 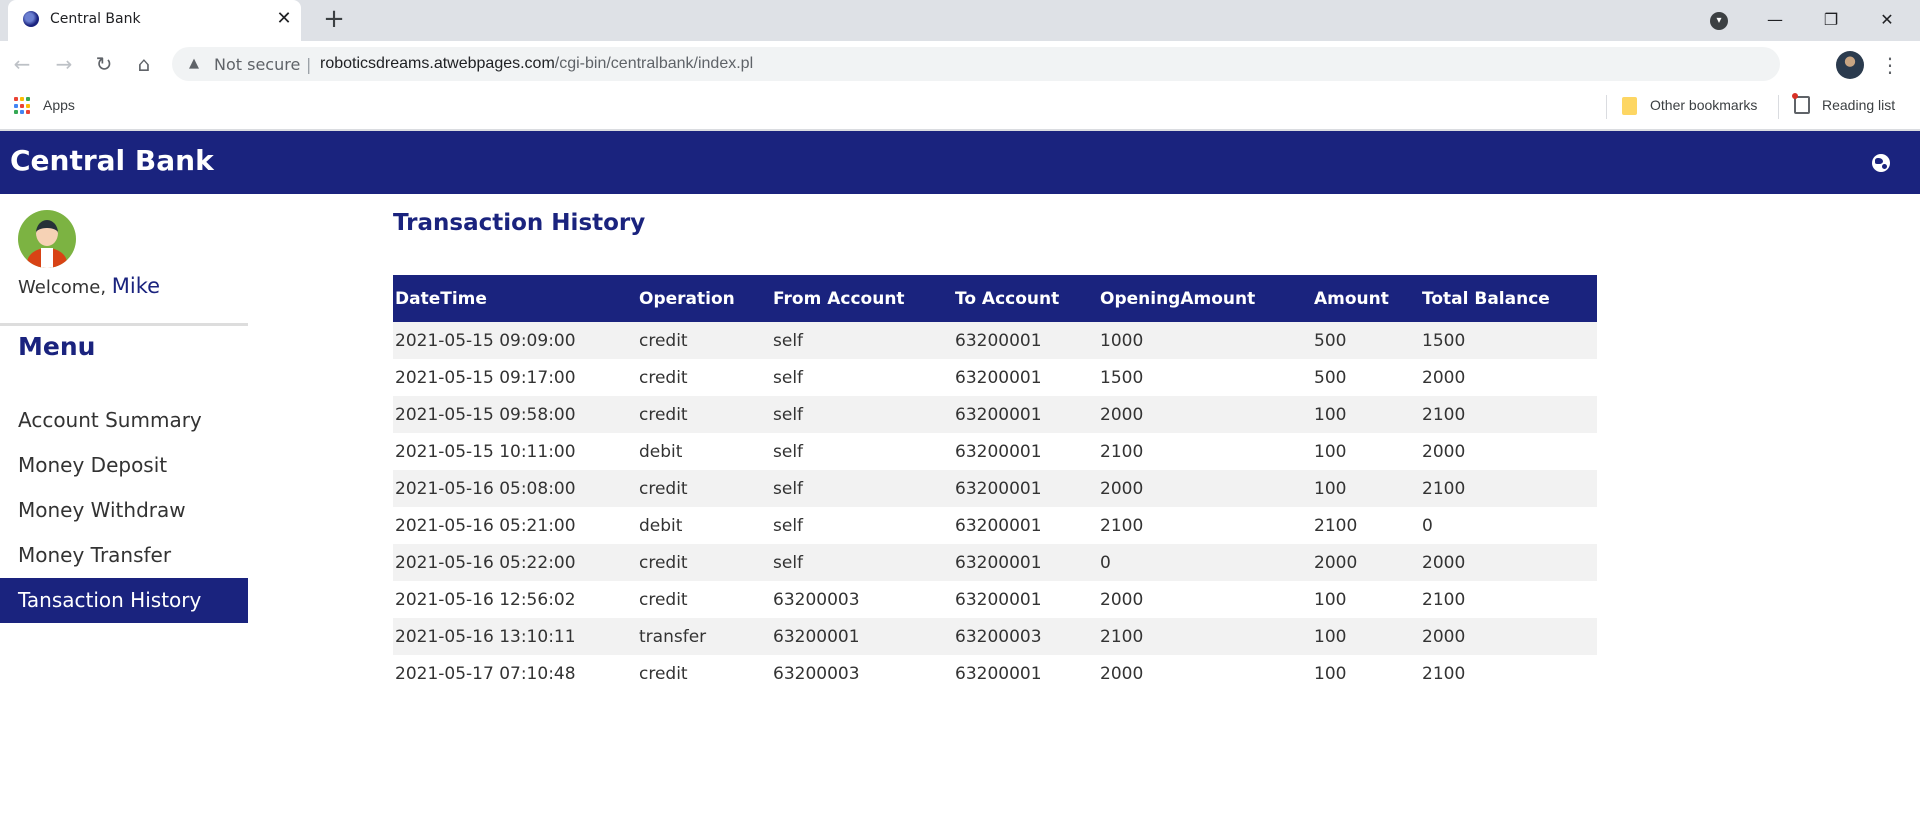 I want to click on table-cell: 2021-05-16 05:21:00, so click(x=485, y=525).